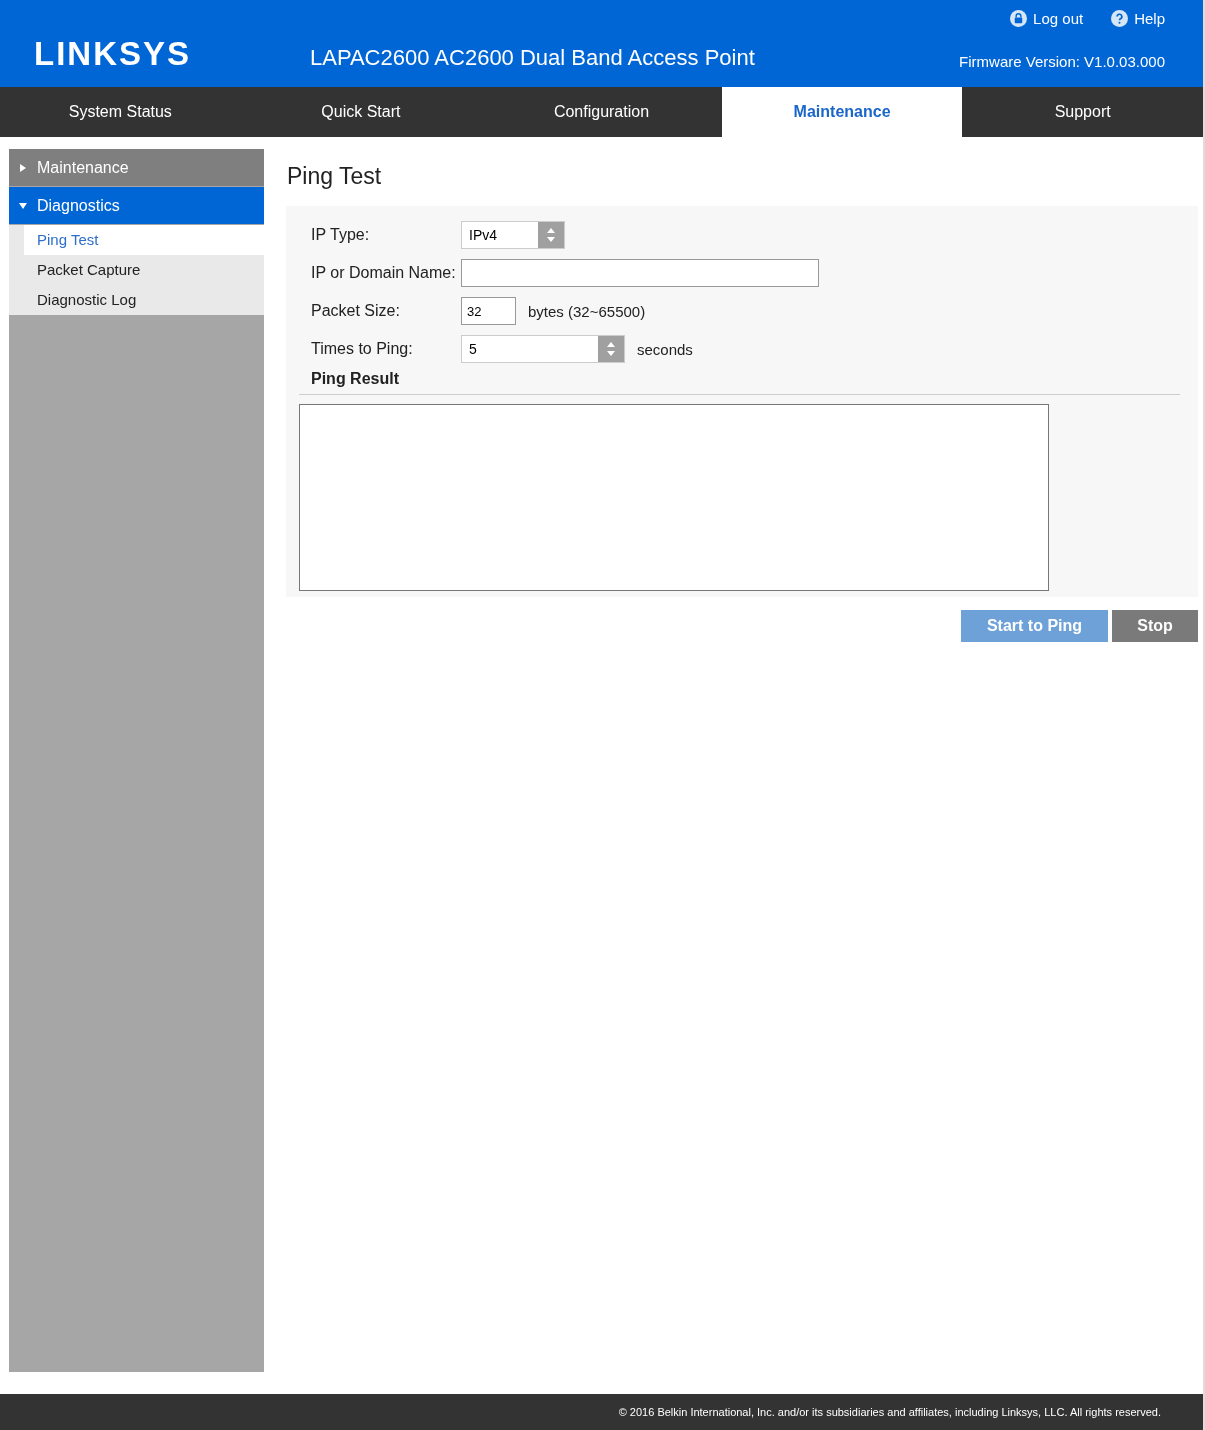 This screenshot has height=1430, width=1205. What do you see at coordinates (144, 270) in the screenshot?
I see `sidebar-item: Packet Capture` at bounding box center [144, 270].